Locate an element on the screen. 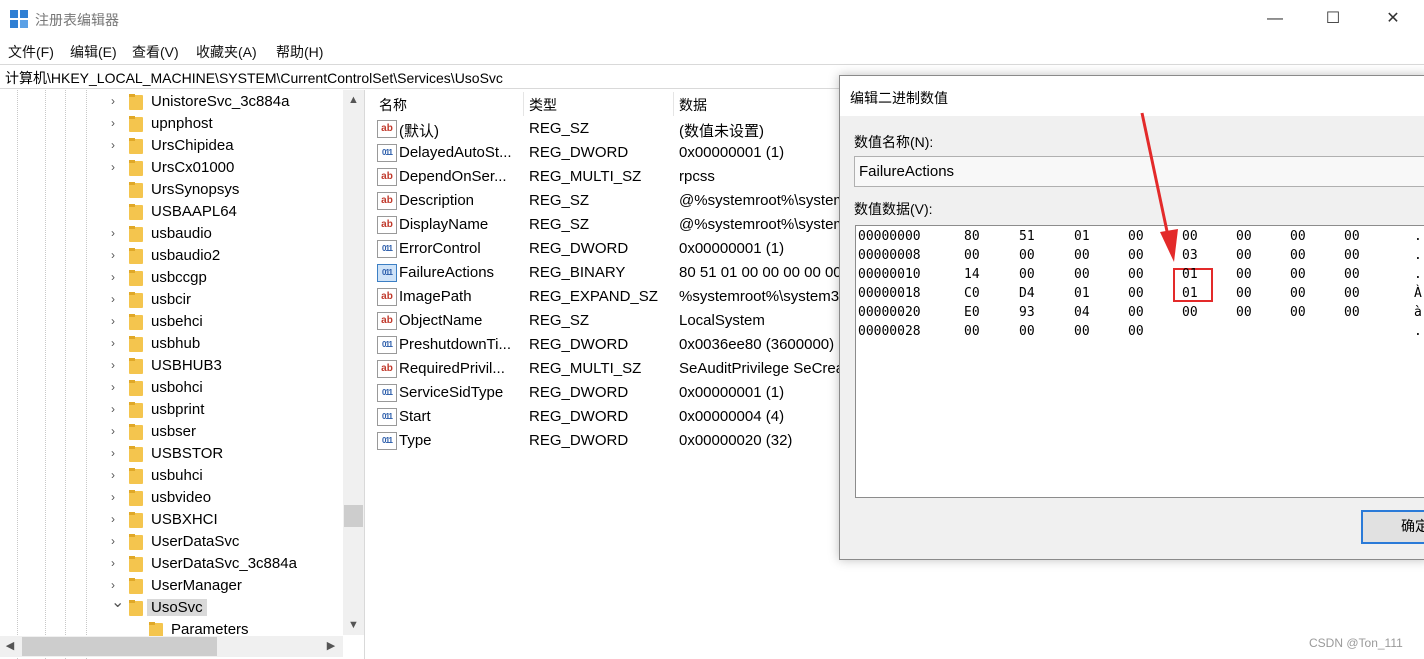 The height and width of the screenshot is (659, 1424). hex-row: 00000010 14 00 00 00 01 00 00 00. is located at coordinates (1140, 275).